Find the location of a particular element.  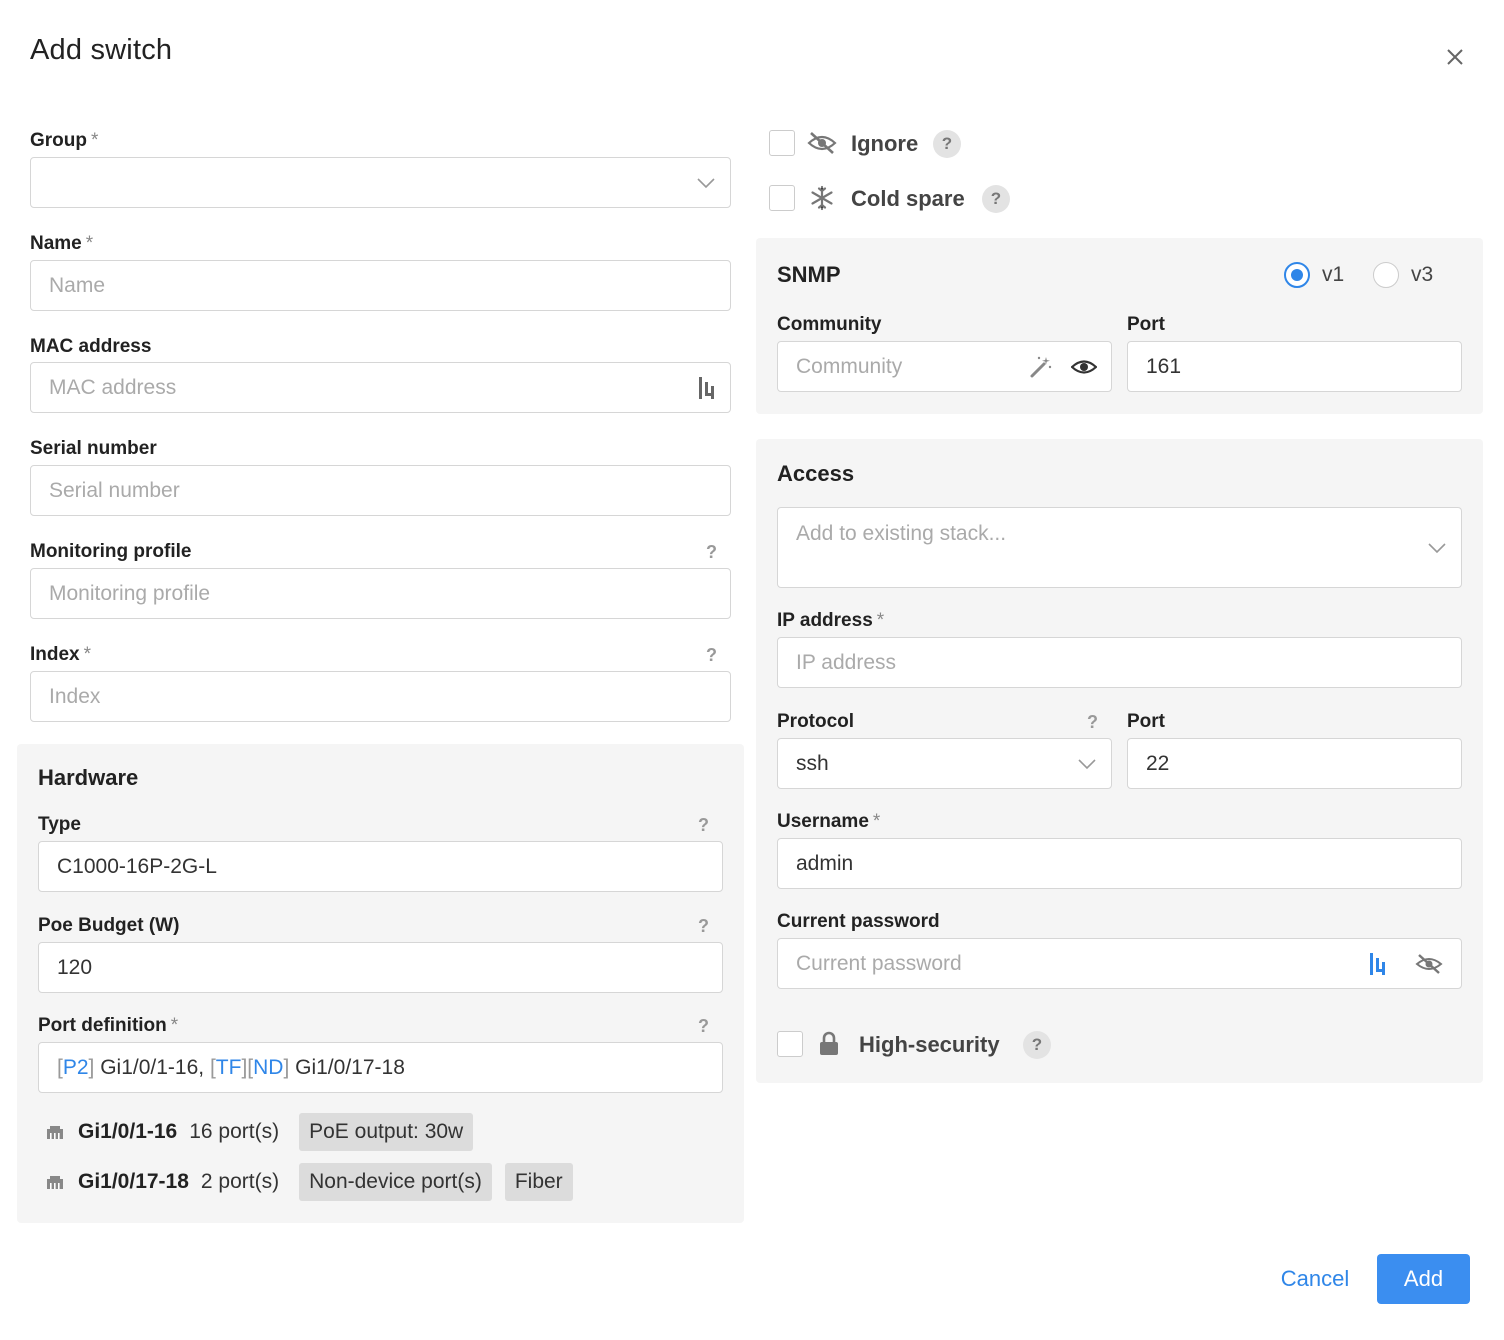

snmp-v1-radio is located at coordinates (1297, 275).